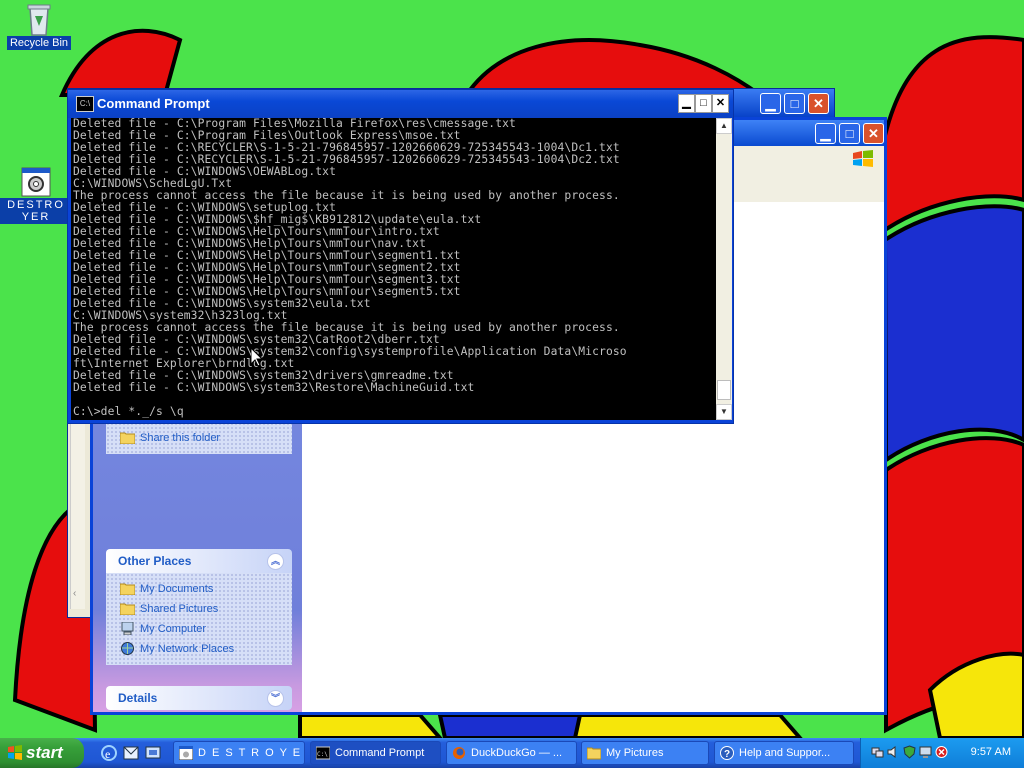 This screenshot has height=768, width=1024. Describe the element at coordinates (131, 753) in the screenshot. I see `outlook-quicklaunch-icon` at that location.